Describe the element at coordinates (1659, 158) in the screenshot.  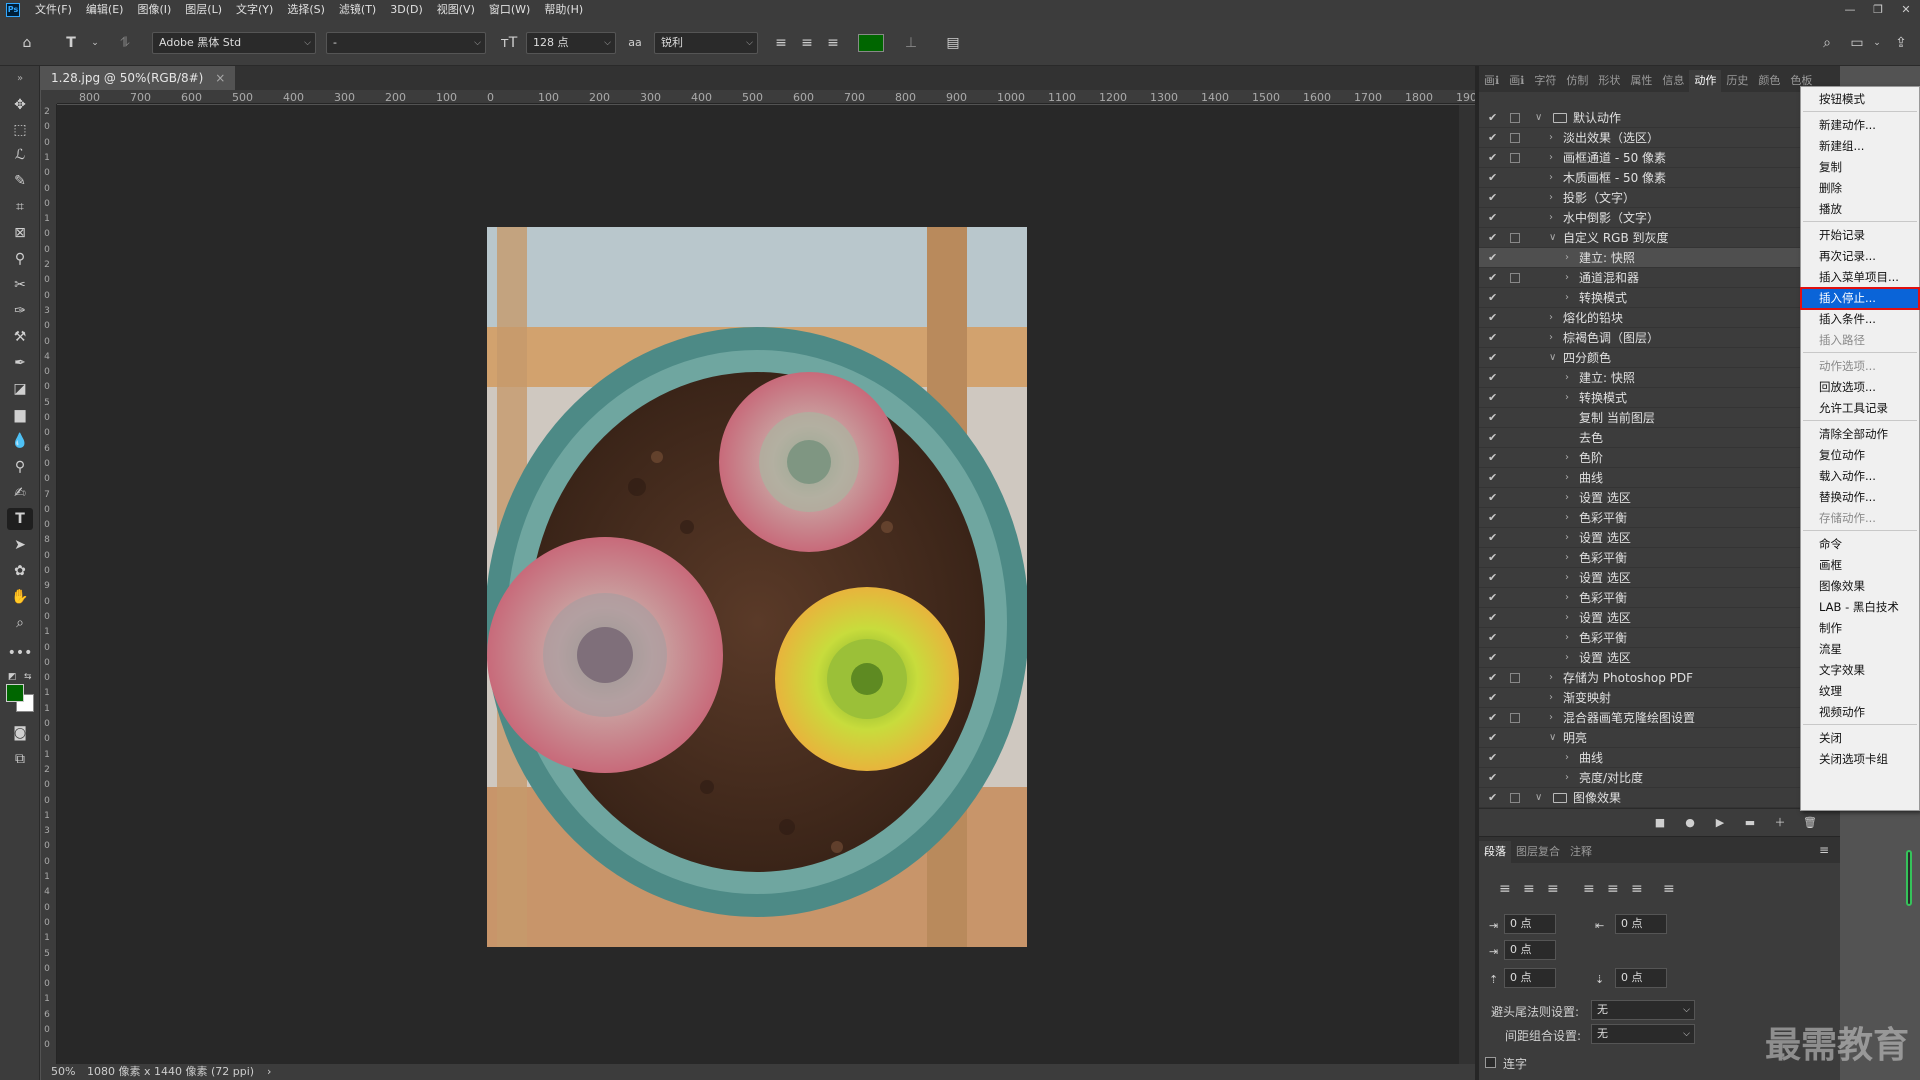
I see `action-row: ✔ › 画框通道 - 50 像素` at that location.